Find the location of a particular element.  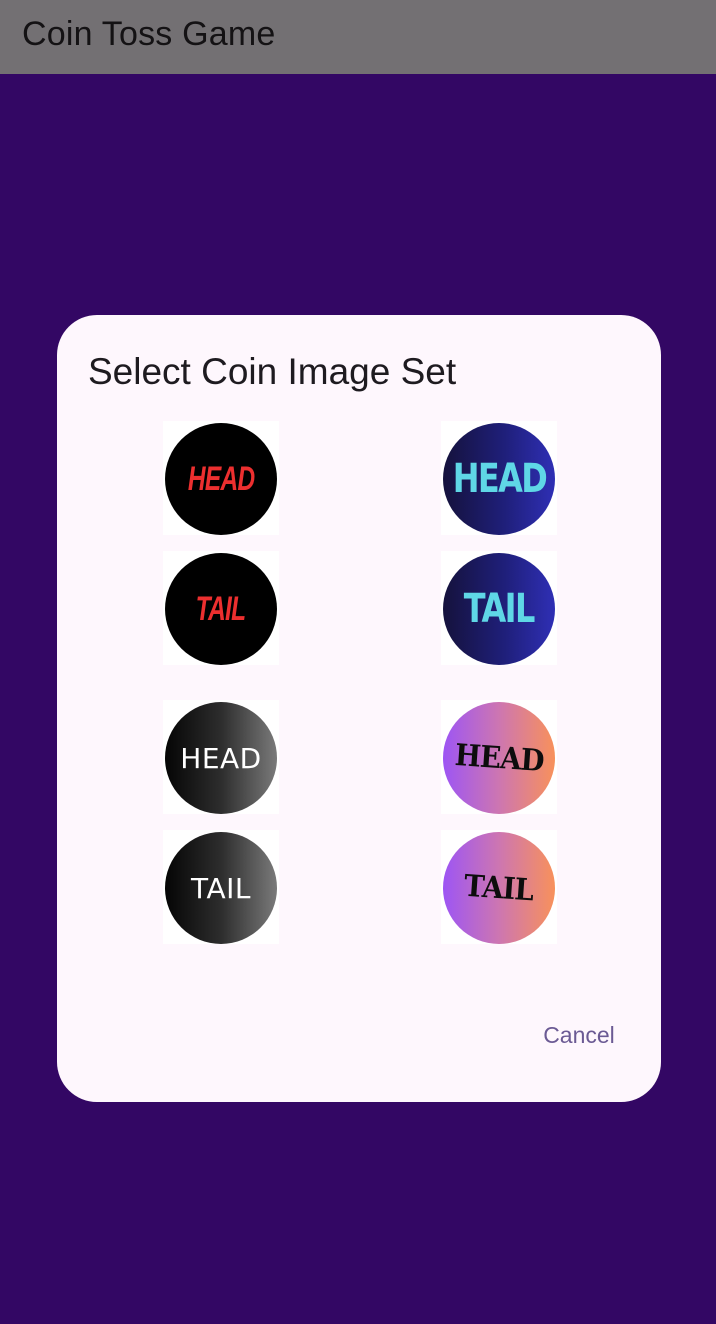

app-bar: Coin Toss Game is located at coordinates (358, 37).